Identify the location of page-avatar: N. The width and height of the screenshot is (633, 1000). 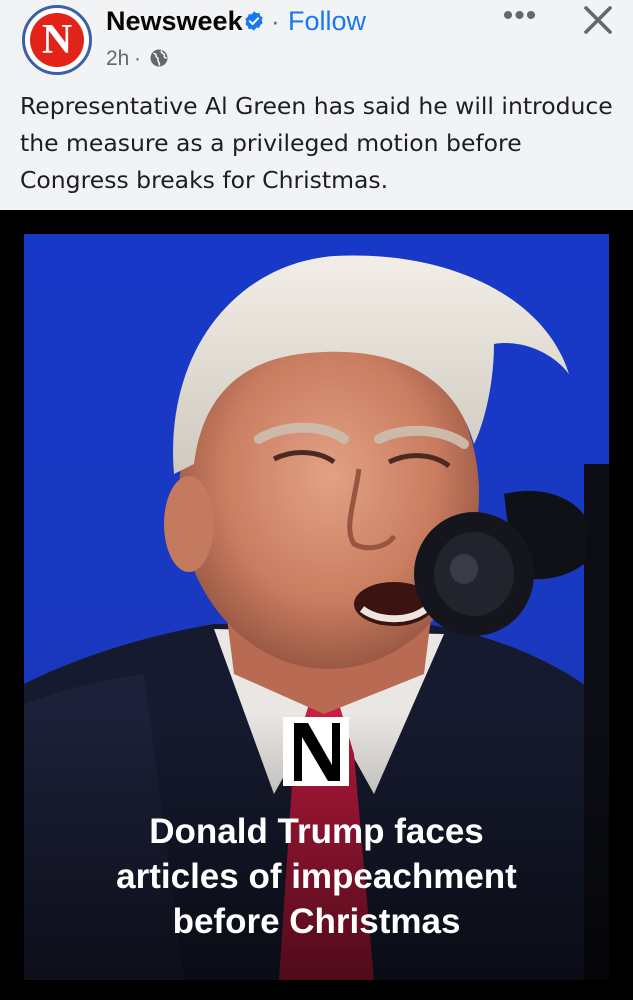
(57, 40).